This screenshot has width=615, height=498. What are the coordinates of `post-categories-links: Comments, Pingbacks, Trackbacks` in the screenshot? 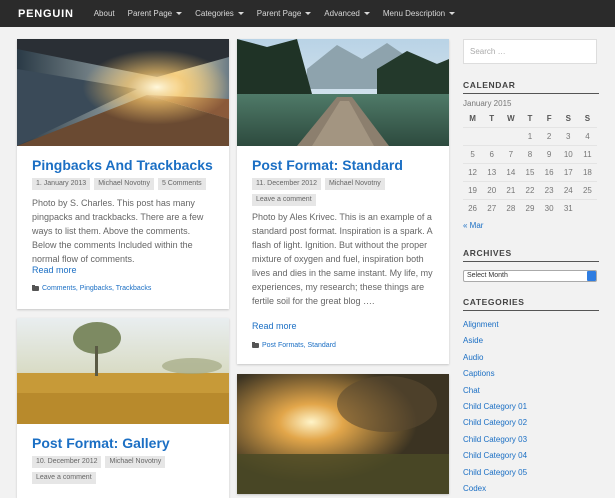 It's located at (96, 288).